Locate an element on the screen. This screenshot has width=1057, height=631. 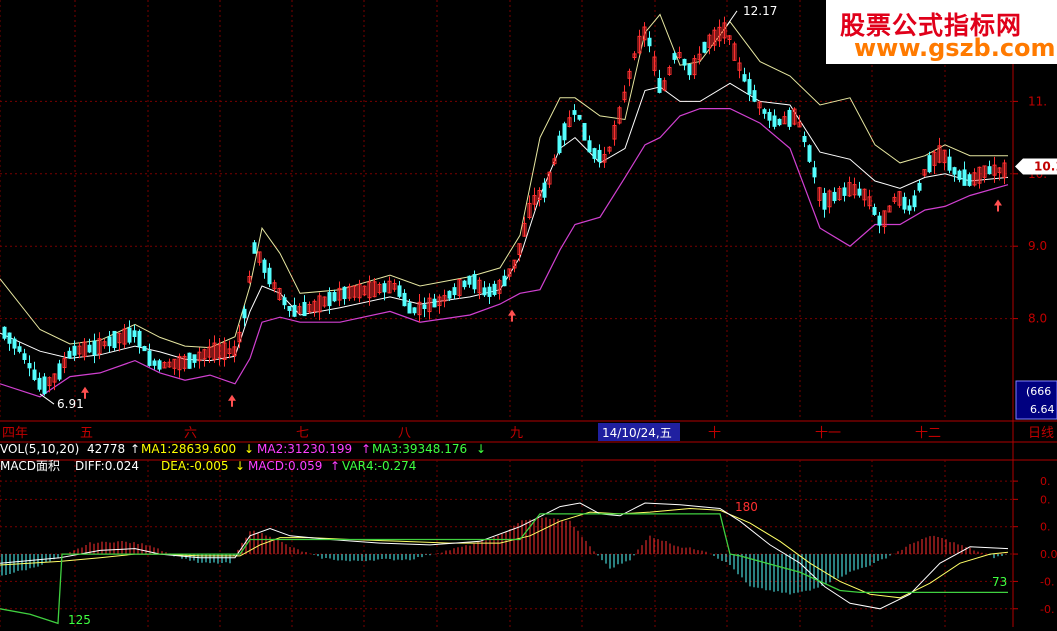
macd-annotation-125: 125 is located at coordinates (79, 620).